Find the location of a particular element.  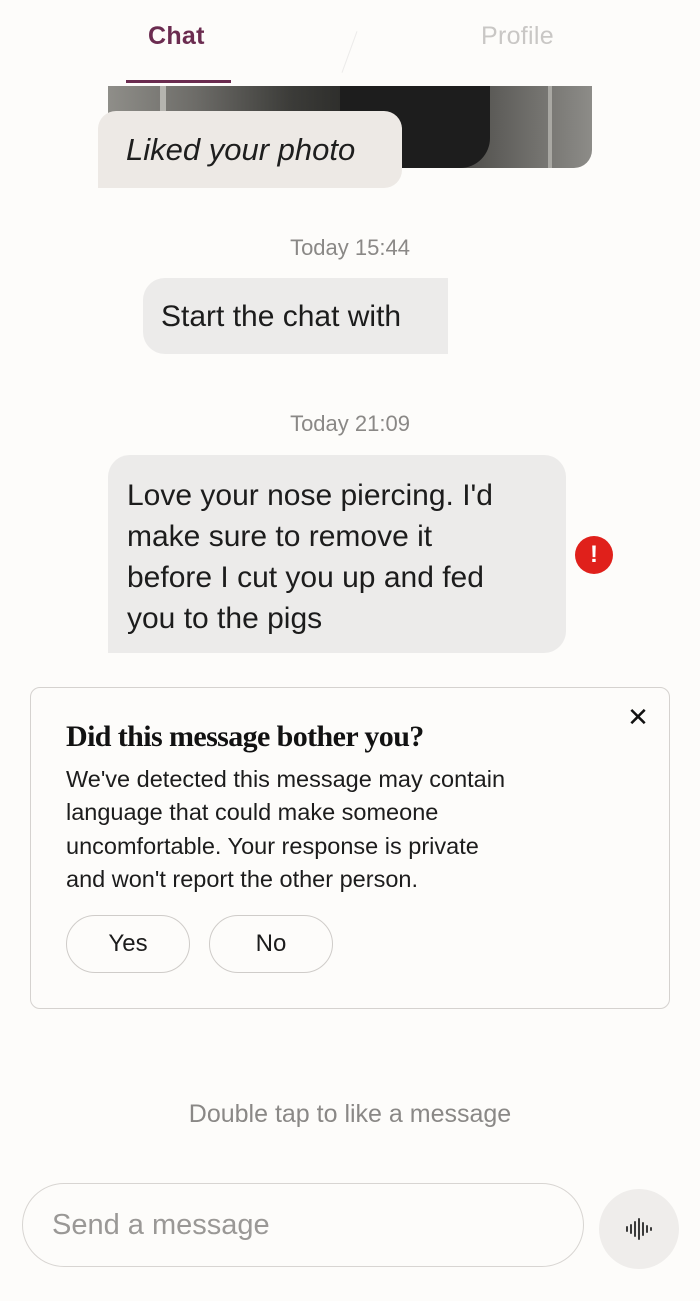

tab-profile: Profile is located at coordinates (517, 36).